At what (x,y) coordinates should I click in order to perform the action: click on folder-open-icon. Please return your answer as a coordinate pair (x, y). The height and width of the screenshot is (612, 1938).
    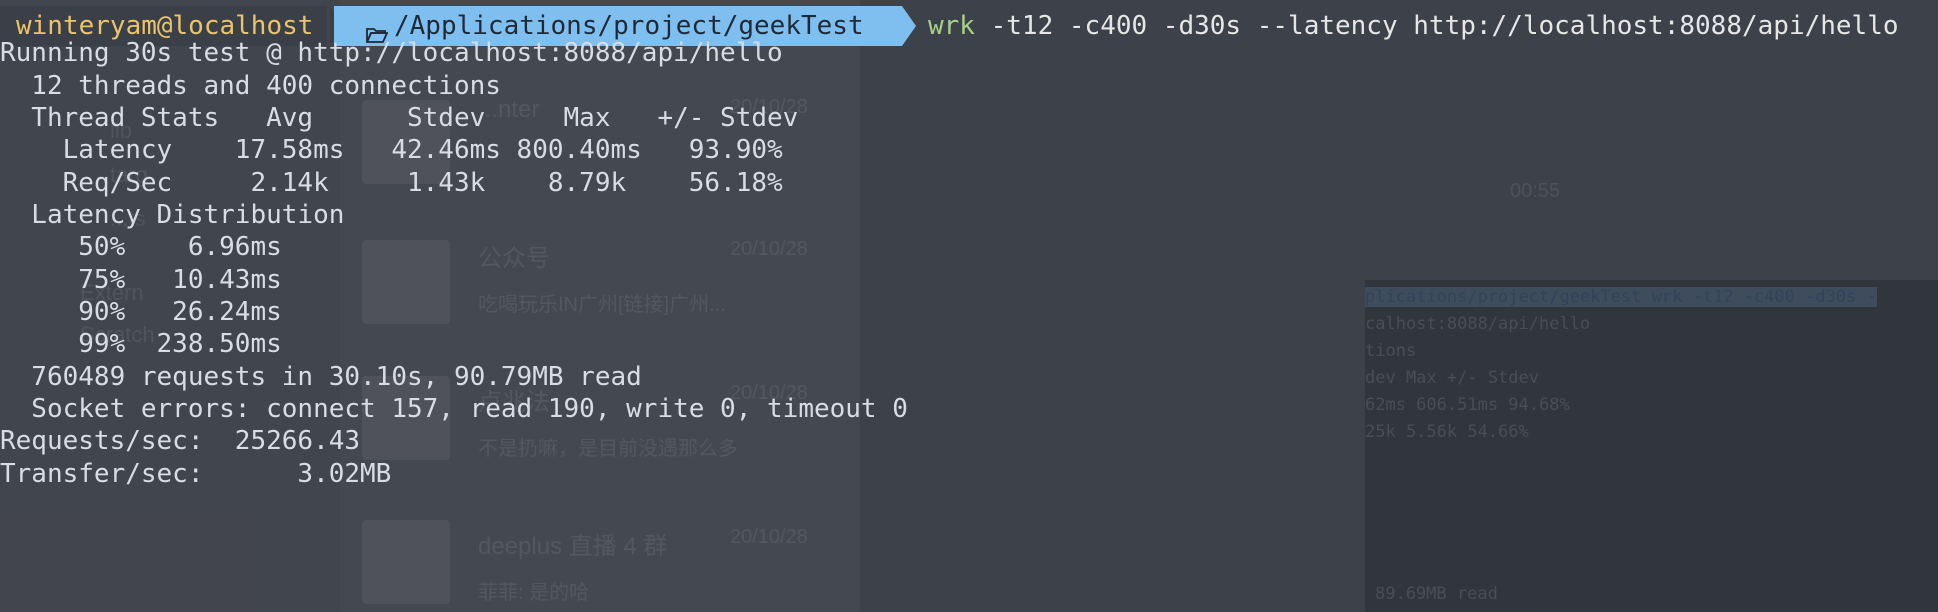
    Looking at the image, I should click on (377, 29).